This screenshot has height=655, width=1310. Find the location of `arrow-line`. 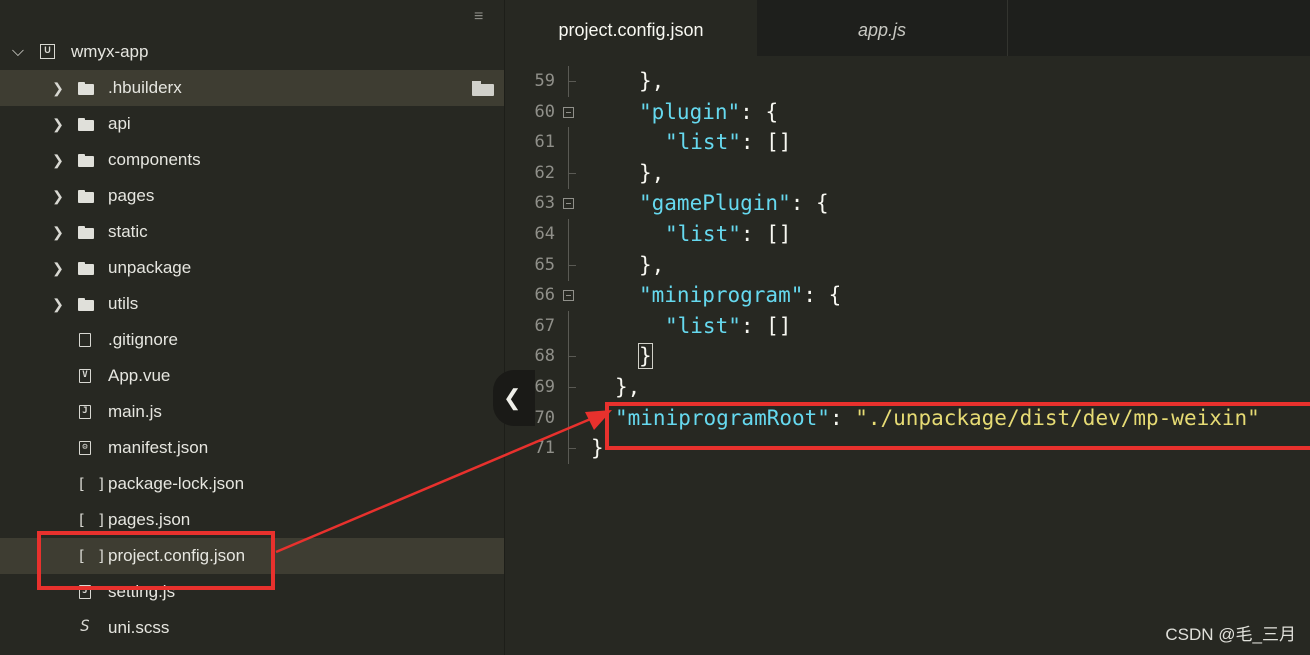

arrow-line is located at coordinates (438, 483).